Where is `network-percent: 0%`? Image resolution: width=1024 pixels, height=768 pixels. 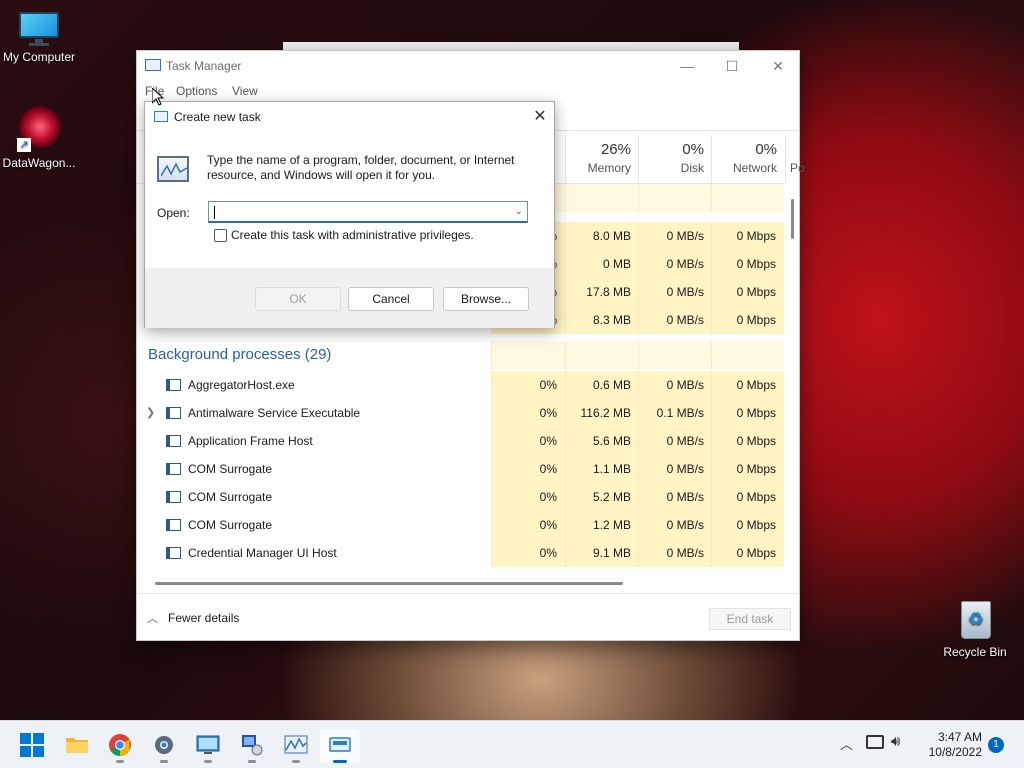
network-percent: 0% is located at coordinates (766, 149).